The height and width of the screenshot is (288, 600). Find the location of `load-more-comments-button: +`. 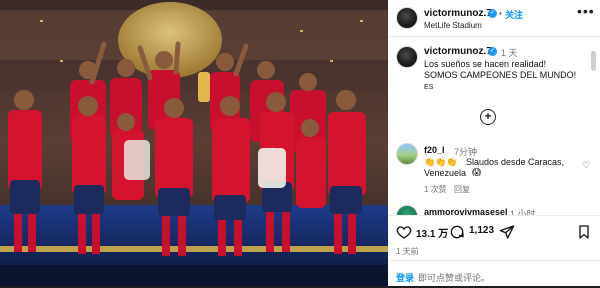

load-more-comments-button: + is located at coordinates (488, 117).